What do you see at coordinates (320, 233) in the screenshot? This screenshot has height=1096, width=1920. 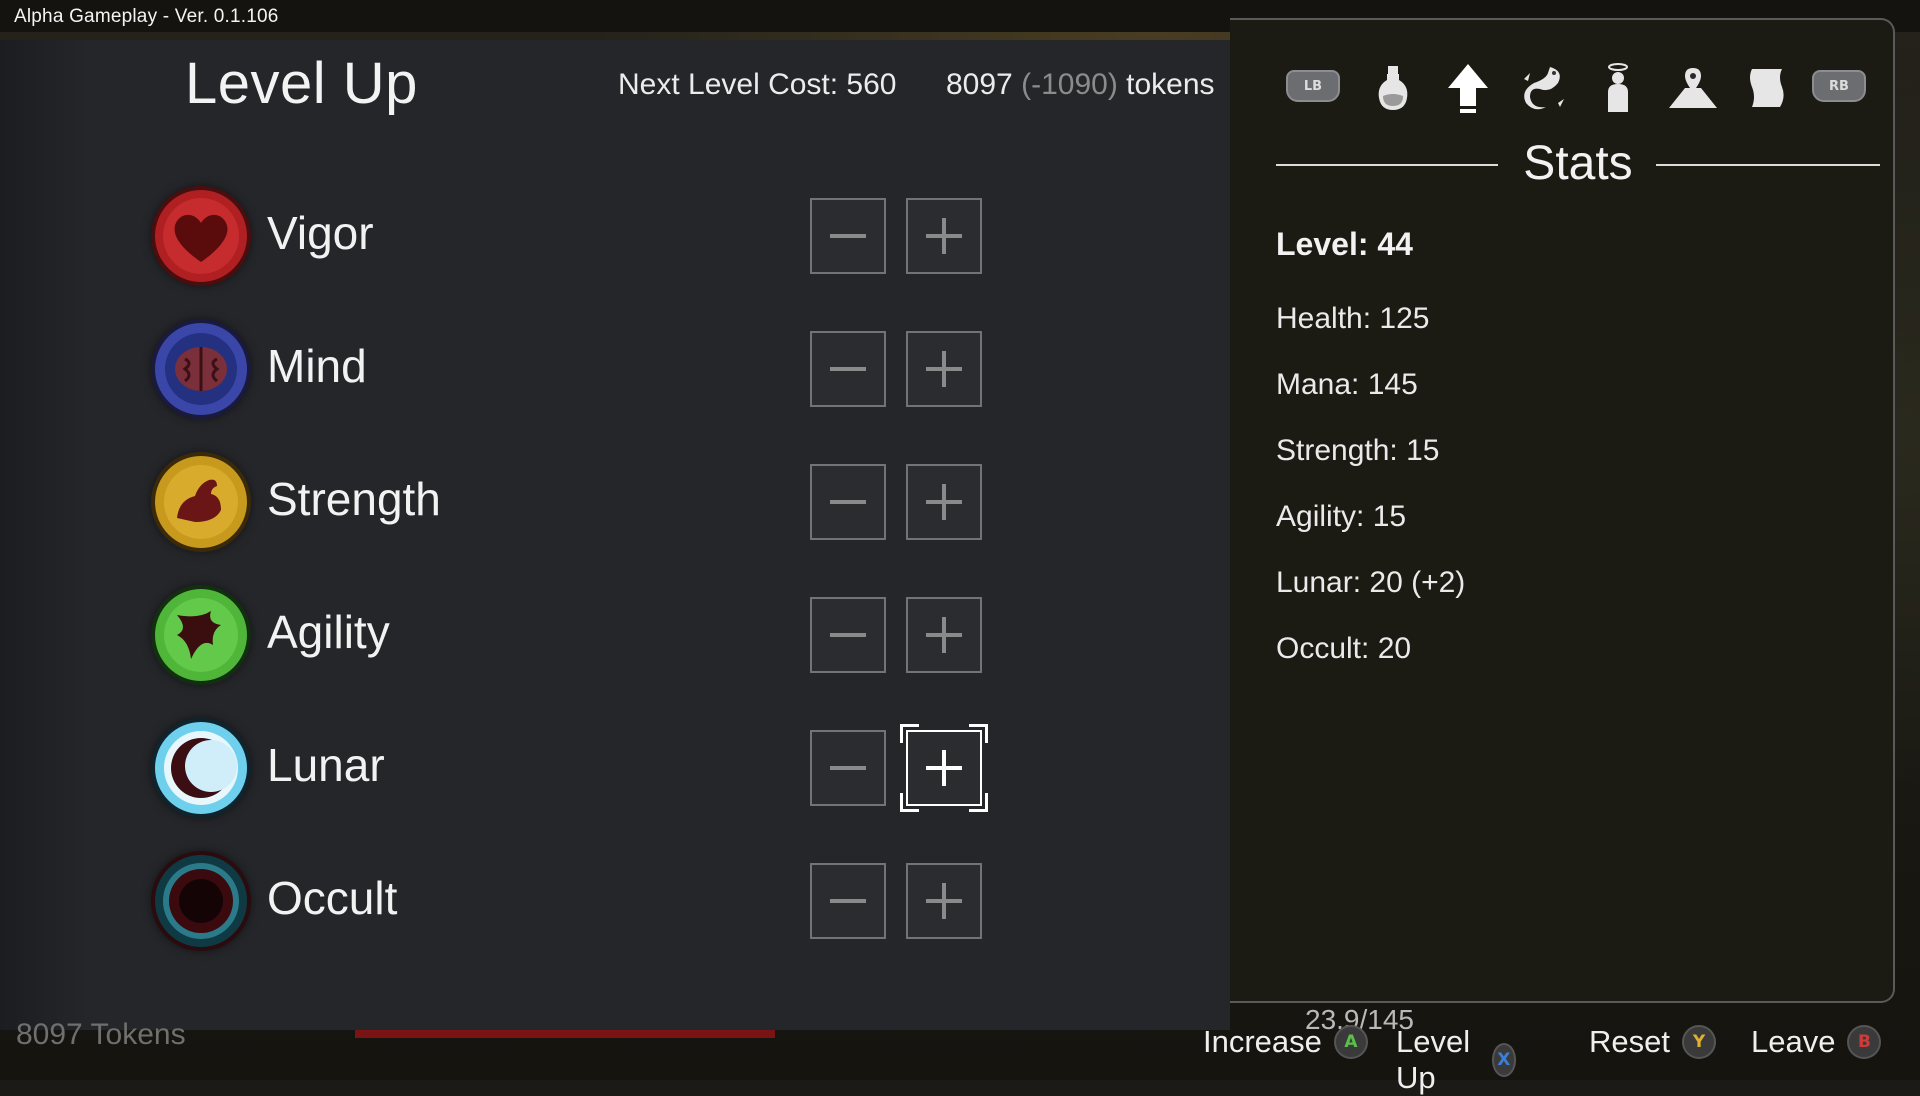 I see `attribute-label: Vigor` at bounding box center [320, 233].